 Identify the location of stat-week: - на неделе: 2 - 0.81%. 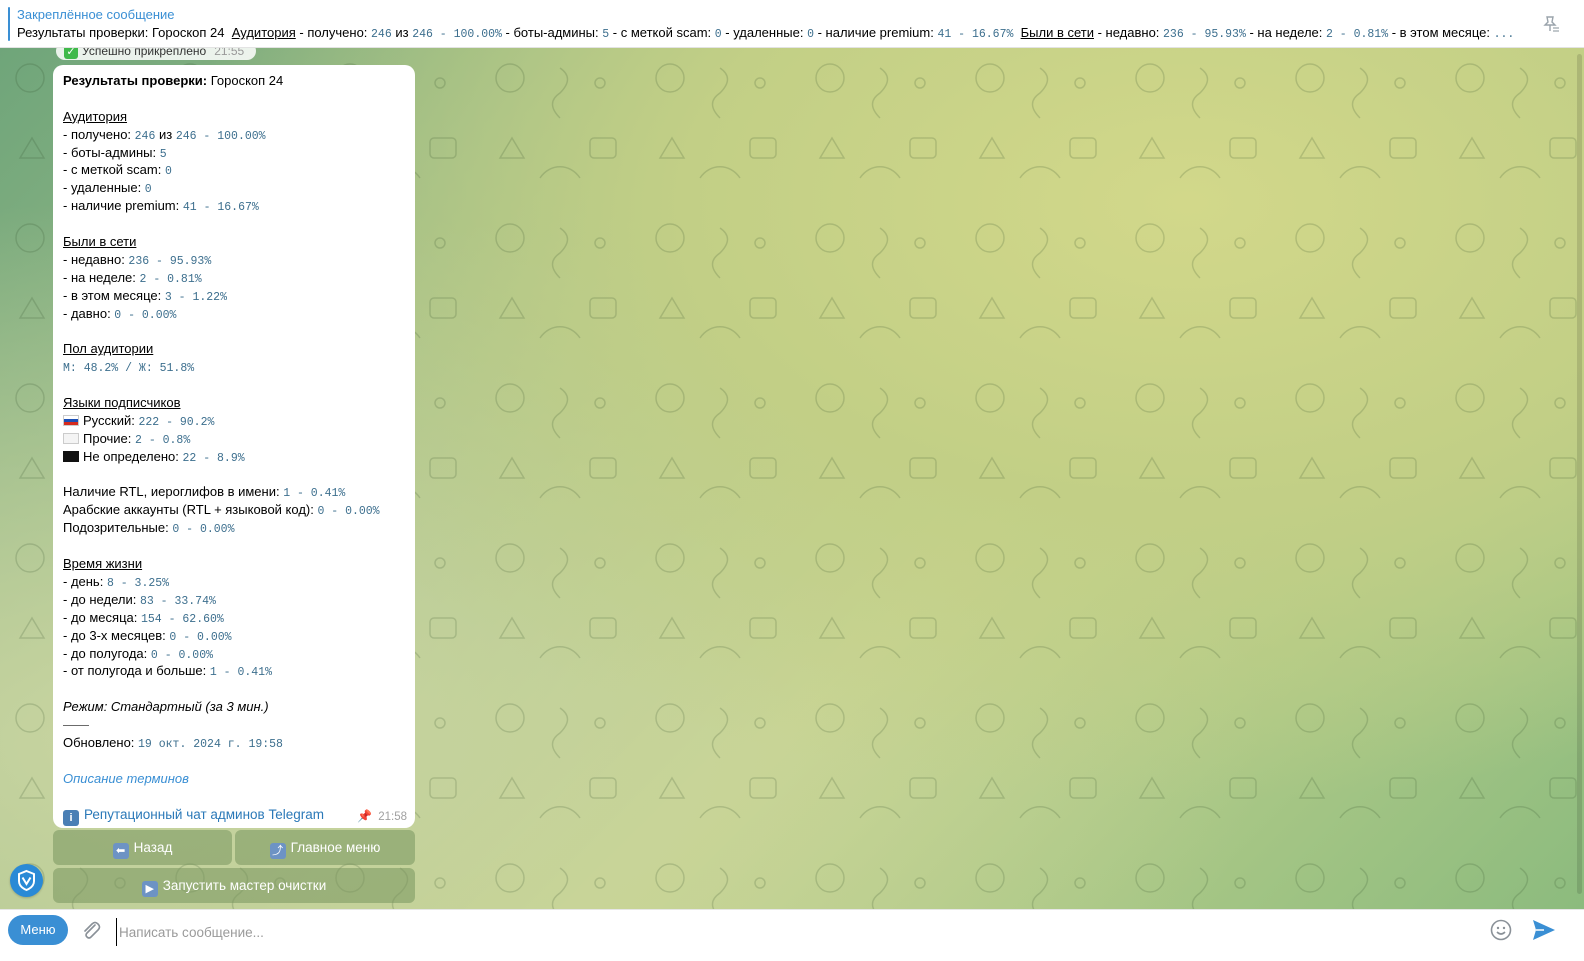
(234, 278).